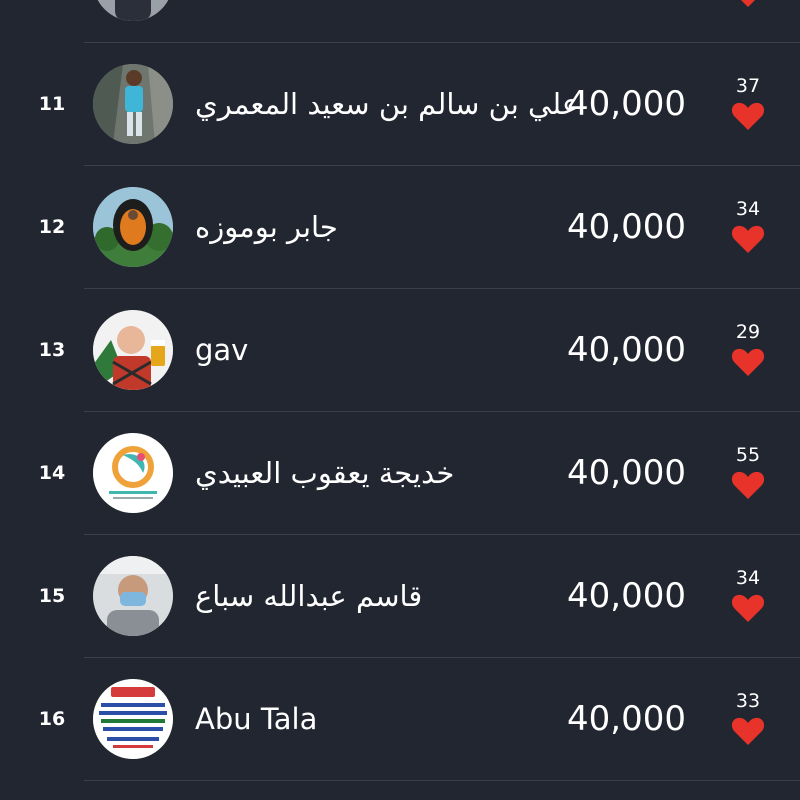 The height and width of the screenshot is (800, 800). I want to click on rank-number: 13, so click(52, 350).